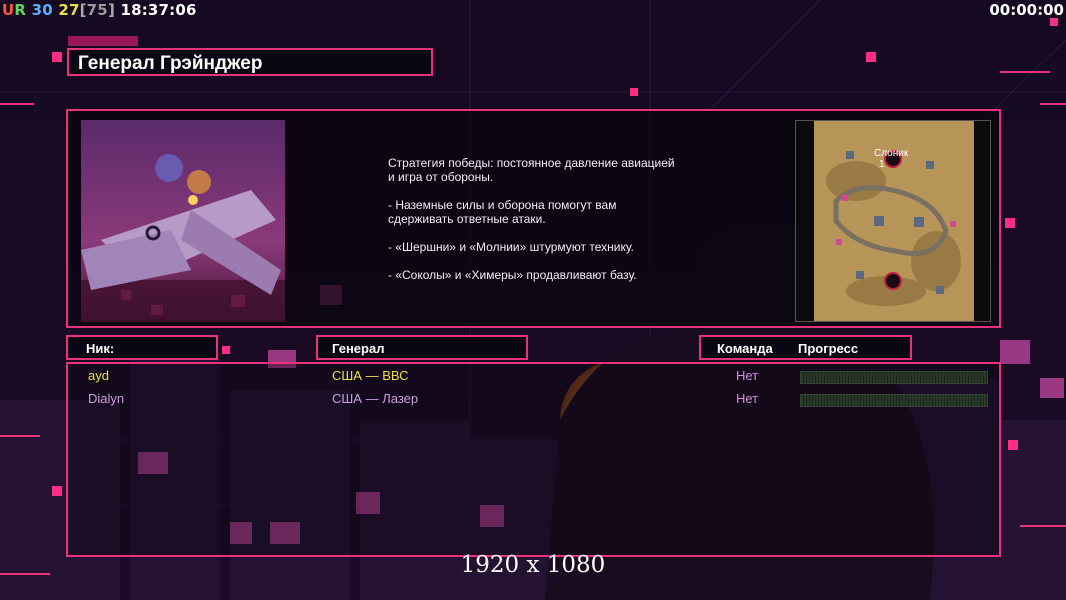 The height and width of the screenshot is (600, 1066). Describe the element at coordinates (375, 398) in the screenshot. I see `player-general: США — Лазер` at that location.